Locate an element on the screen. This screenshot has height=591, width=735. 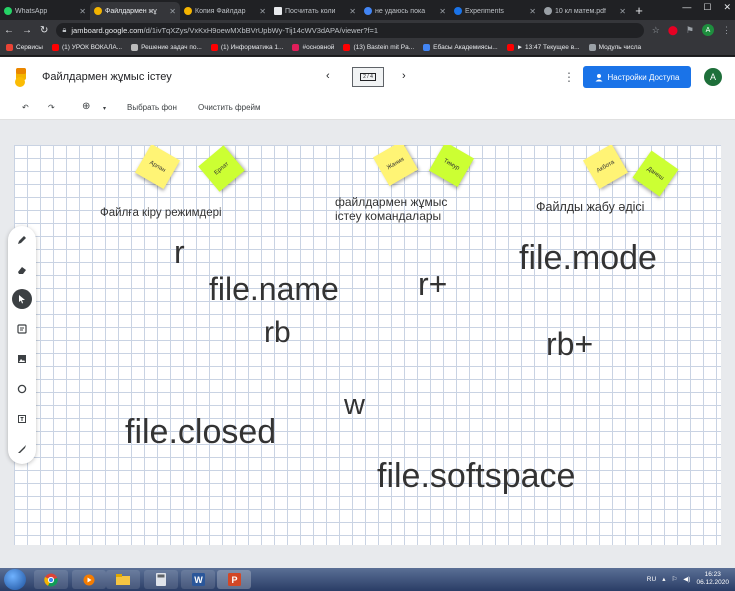
text-box: w is located at coordinates (354, 405).